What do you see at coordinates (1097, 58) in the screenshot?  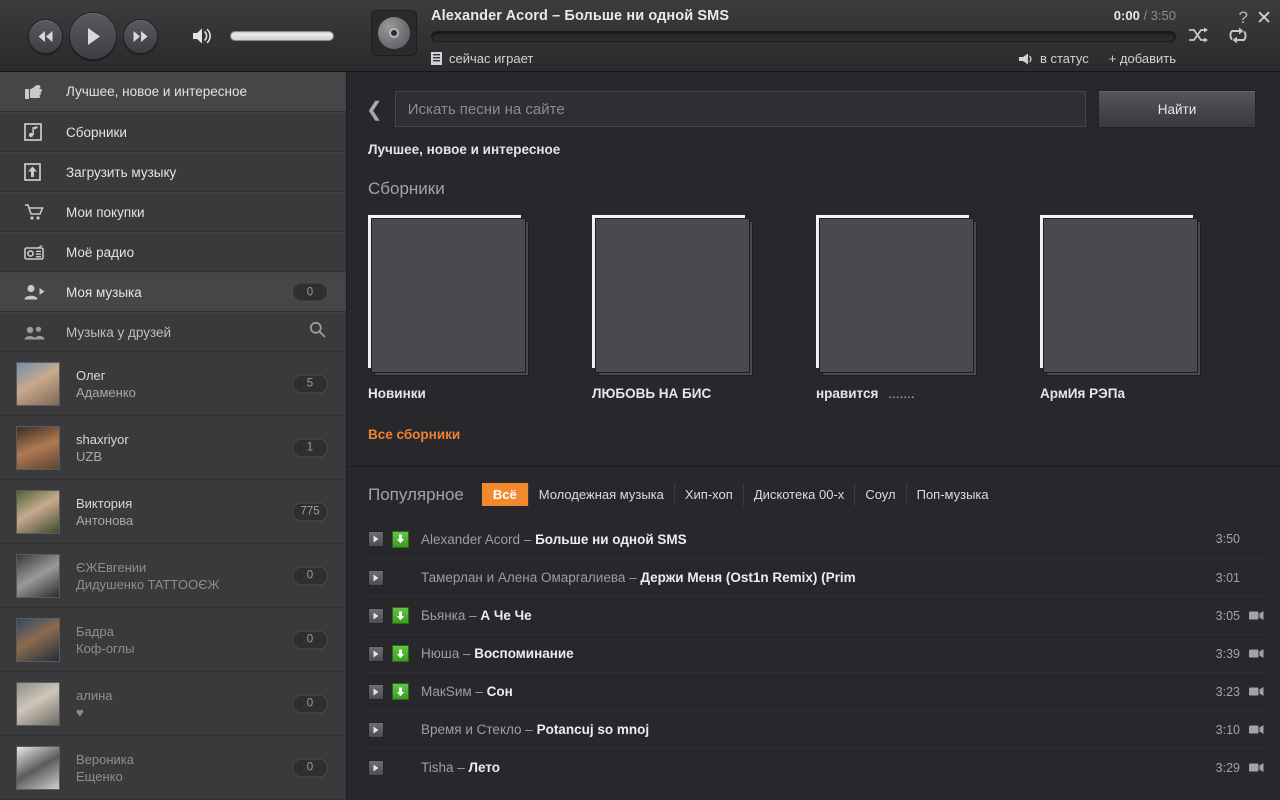 I see `now-playing-actions: в статус + добавить` at bounding box center [1097, 58].